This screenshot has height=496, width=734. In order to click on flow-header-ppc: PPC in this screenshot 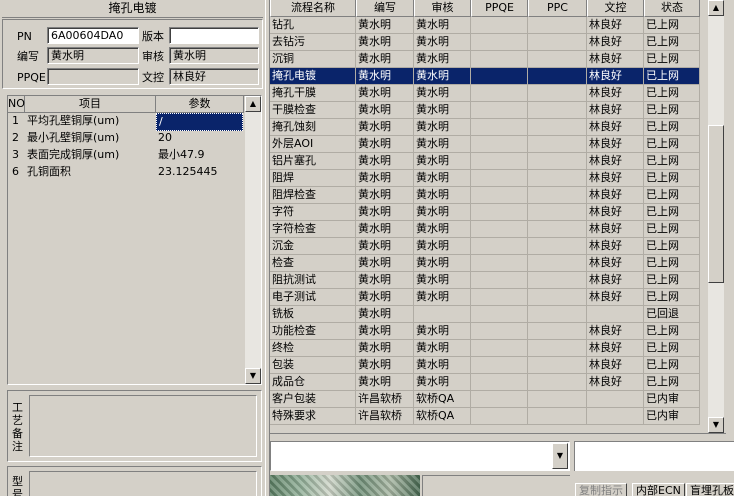, I will do `click(557, 8)`.